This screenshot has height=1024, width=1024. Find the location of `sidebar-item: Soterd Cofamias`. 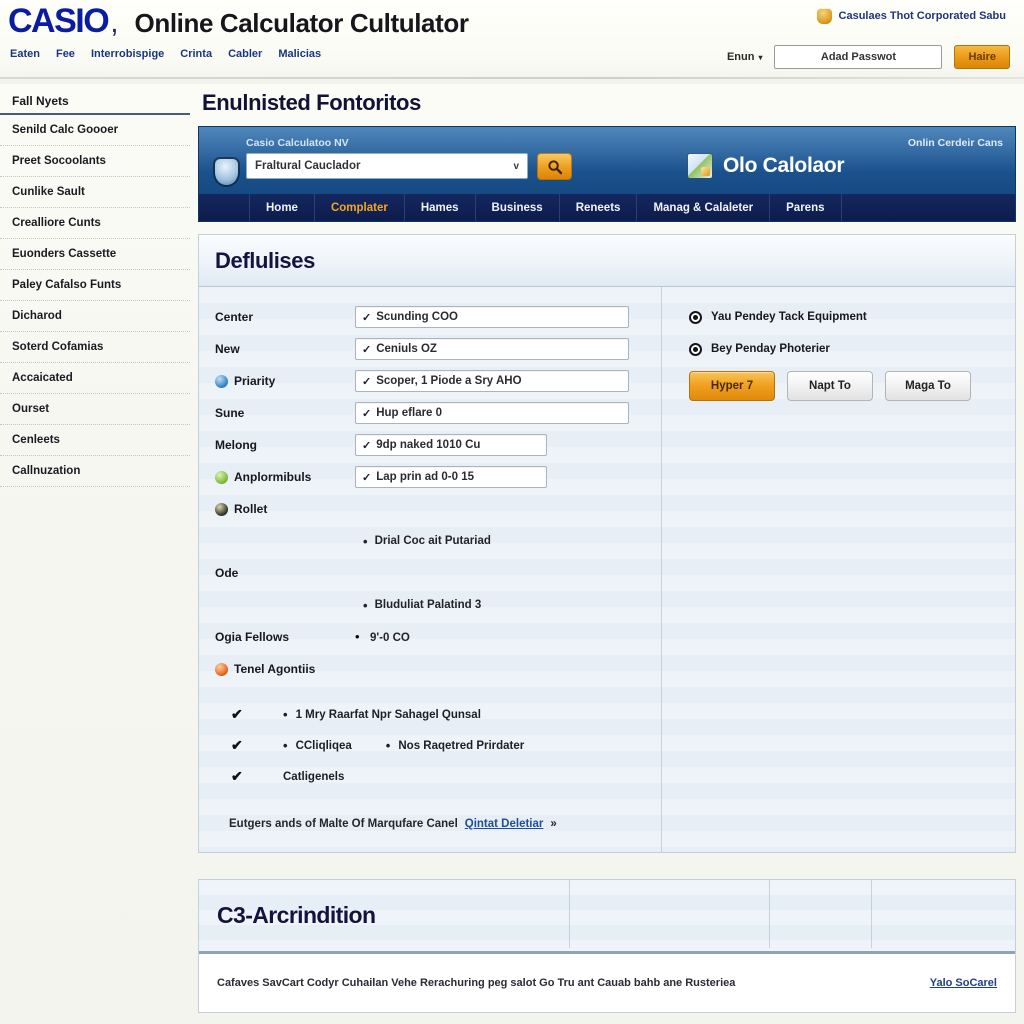

sidebar-item: Soterd Cofamias is located at coordinates (95, 347).